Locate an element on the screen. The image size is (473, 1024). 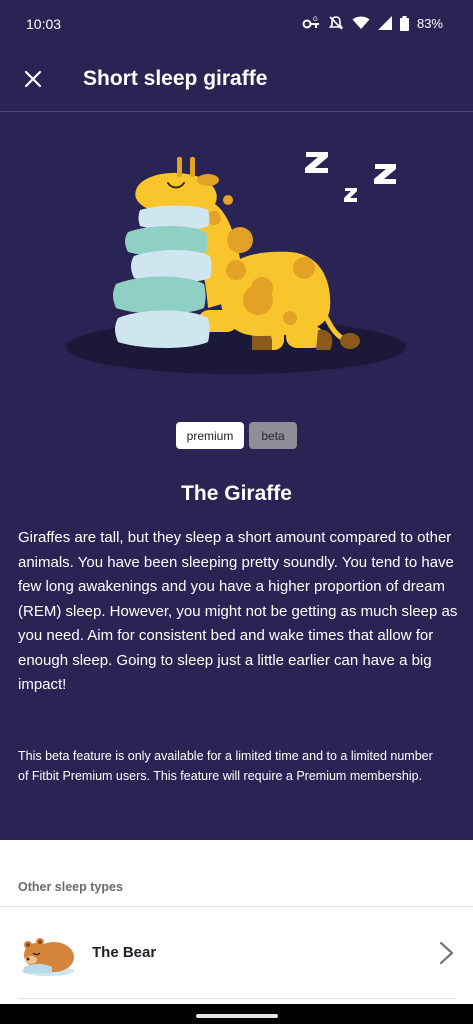
svg-text: G is located at coordinates (315, 20).